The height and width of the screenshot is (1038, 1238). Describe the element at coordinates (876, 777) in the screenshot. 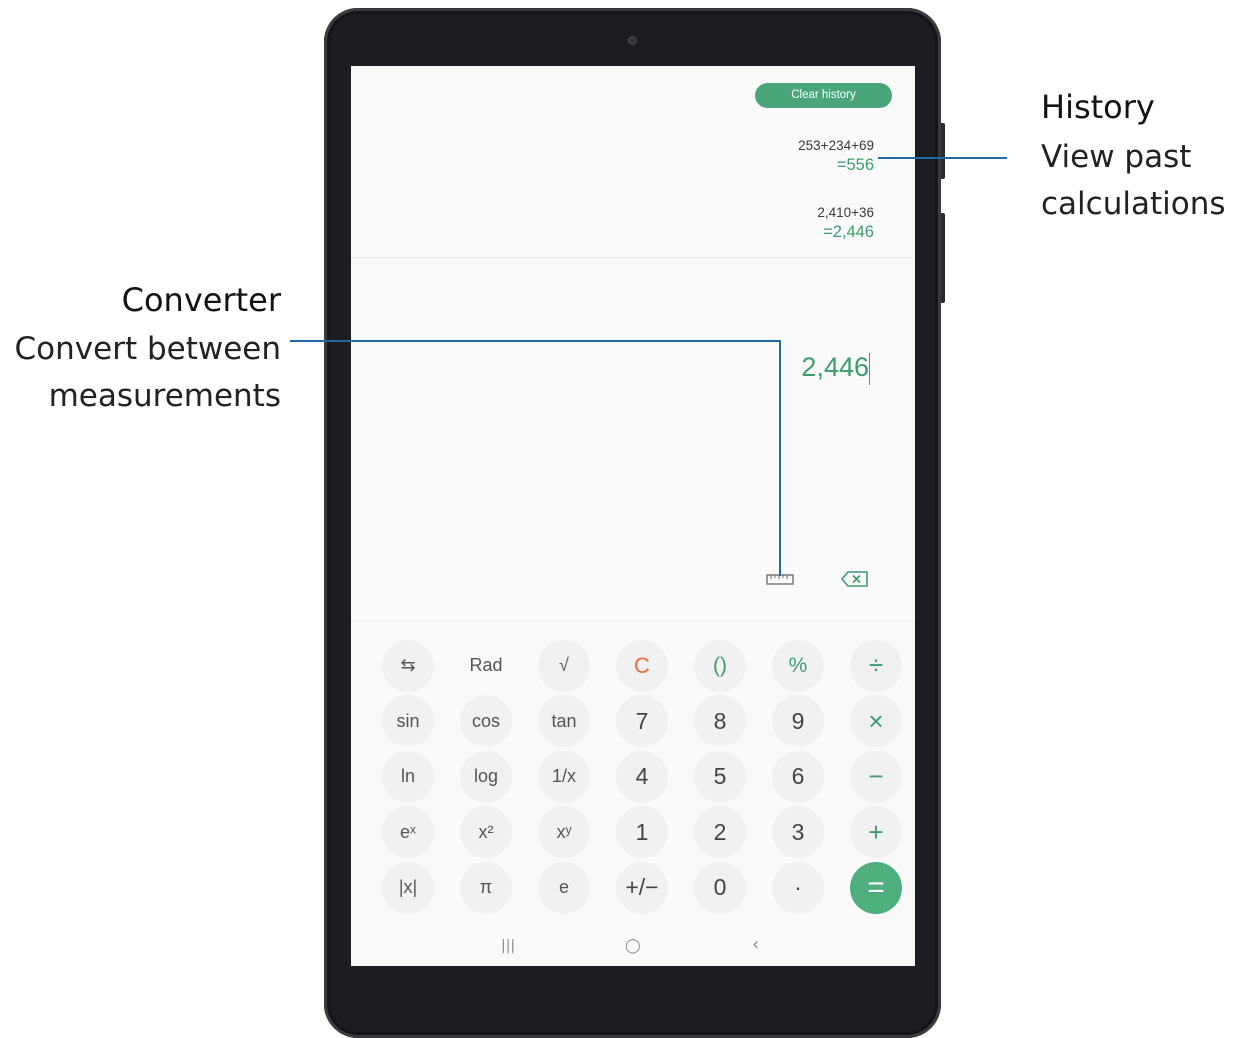

I see `subtract-key: −` at that location.